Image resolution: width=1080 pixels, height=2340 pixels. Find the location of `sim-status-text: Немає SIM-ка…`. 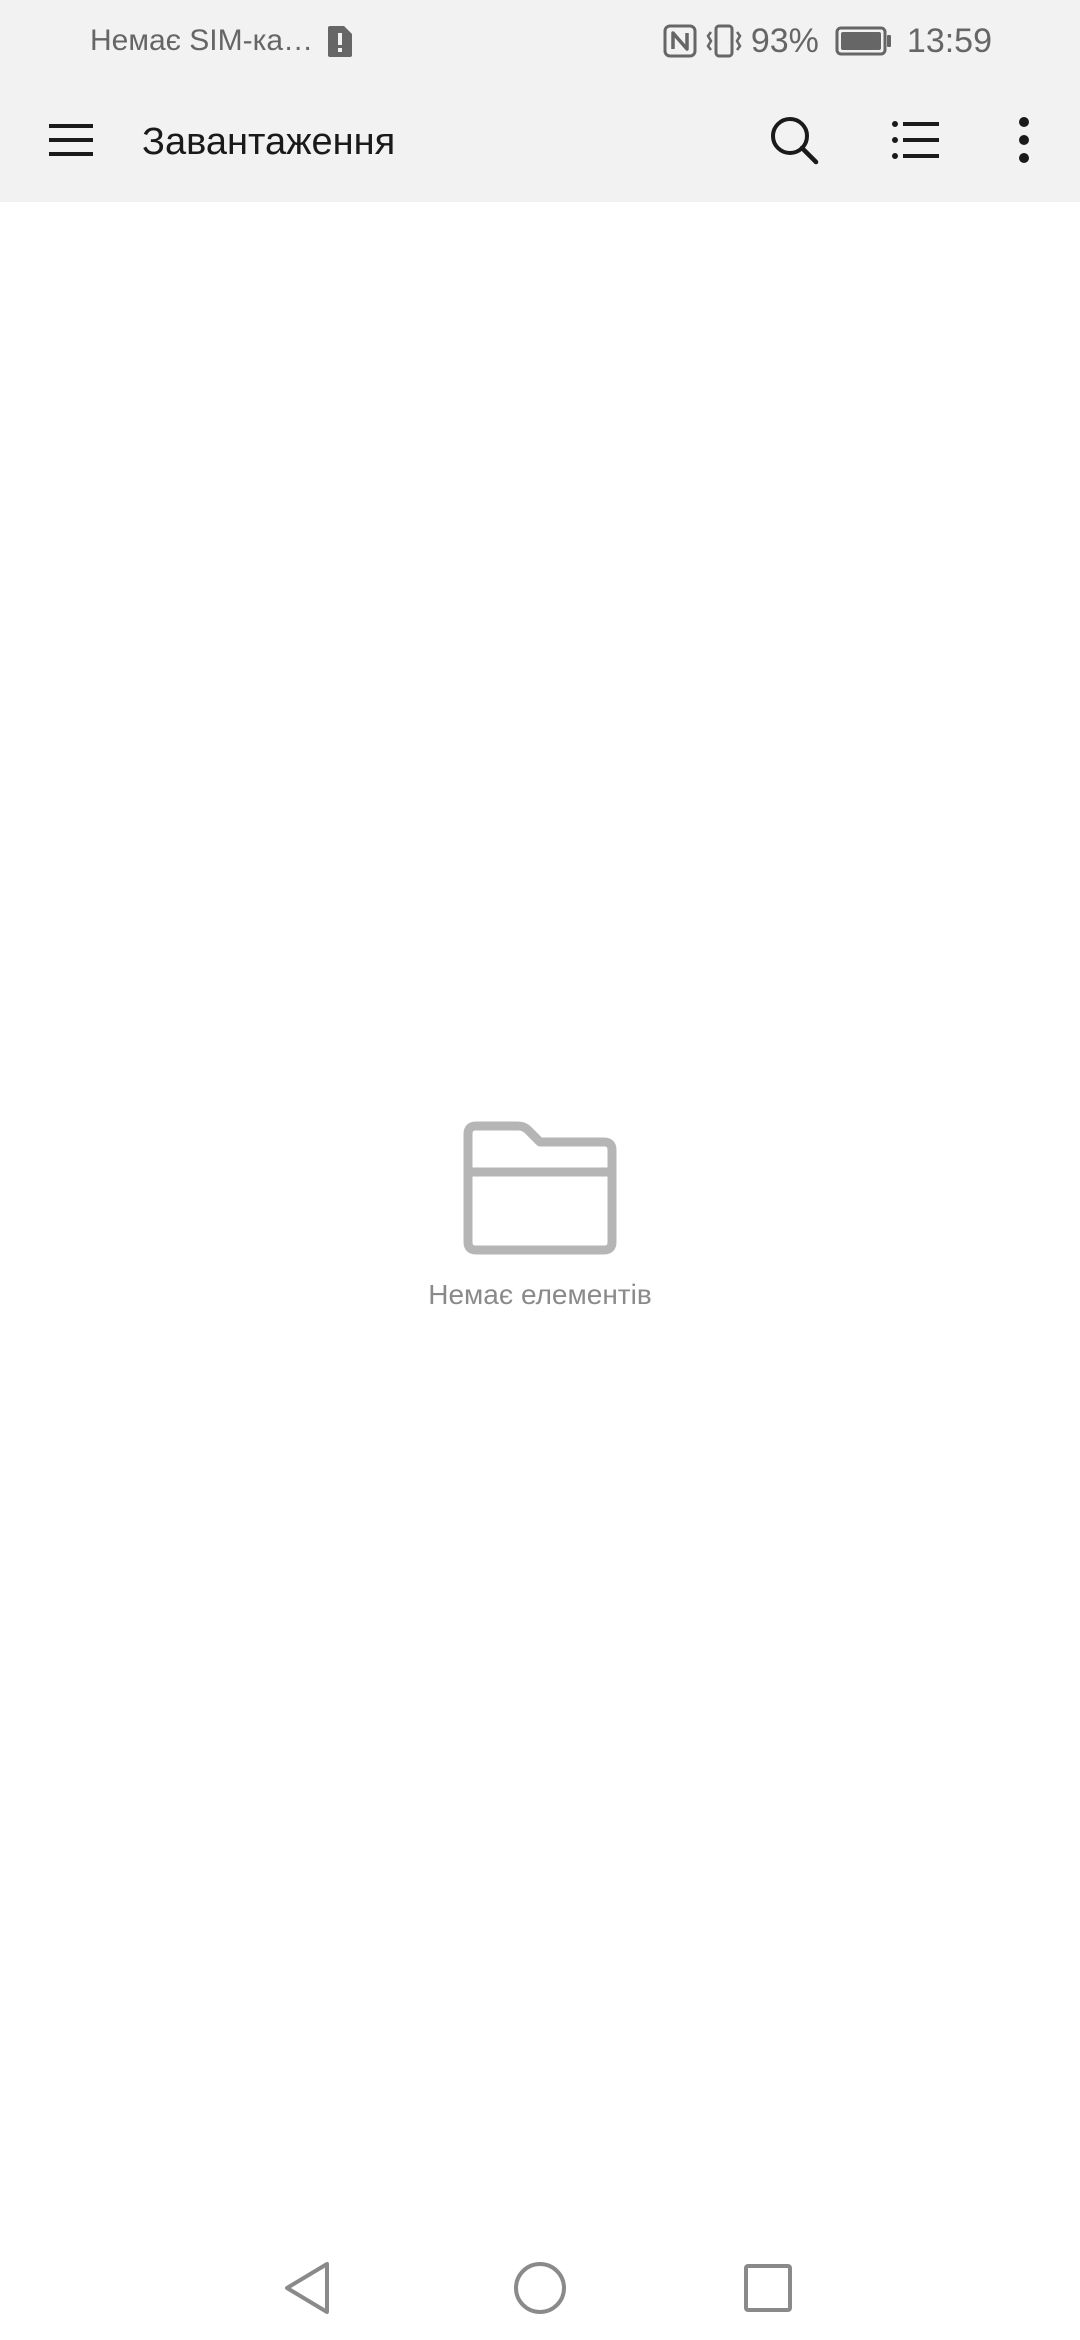

sim-status-text: Немає SIM-ка… is located at coordinates (202, 40).